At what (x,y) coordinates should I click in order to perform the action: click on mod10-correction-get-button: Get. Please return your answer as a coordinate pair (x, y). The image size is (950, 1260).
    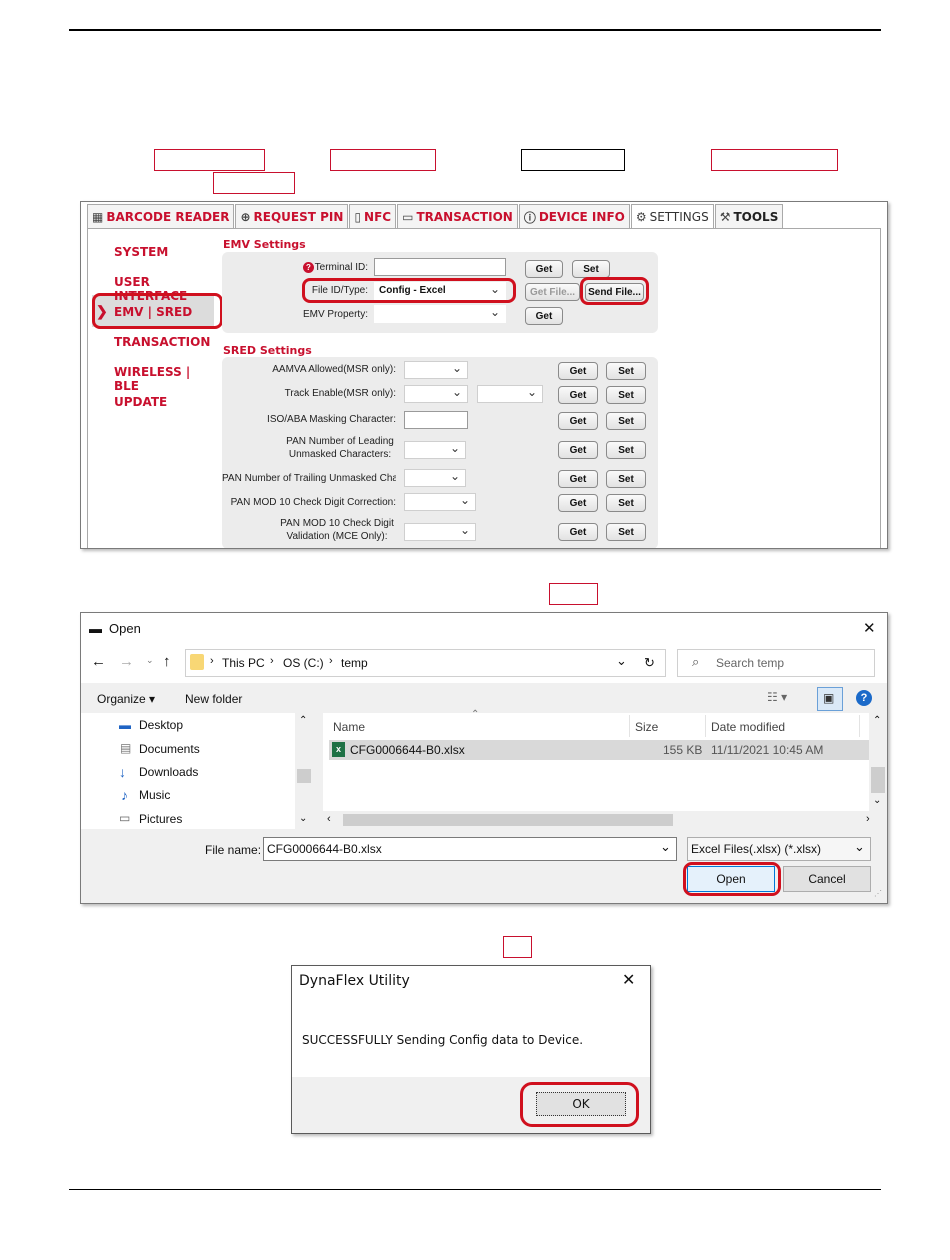
    Looking at the image, I should click on (578, 503).